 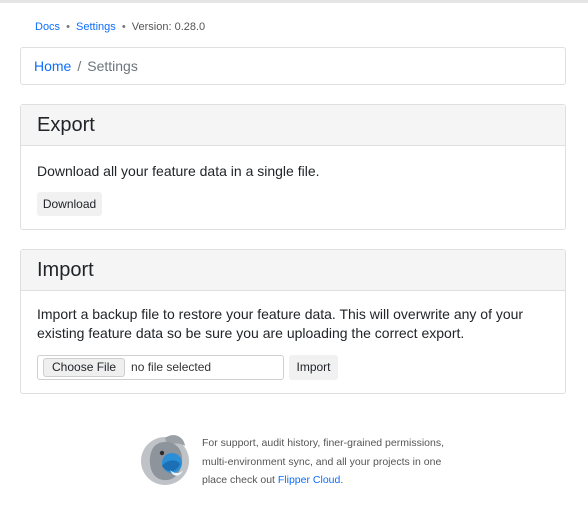 I want to click on file-status-text: no file selected, so click(x=171, y=367).